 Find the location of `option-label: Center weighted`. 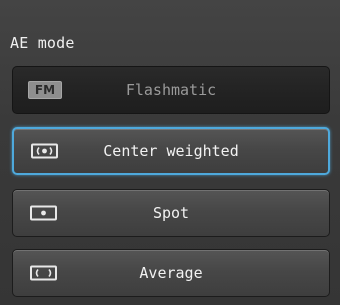

option-label: Center weighted is located at coordinates (171, 151).